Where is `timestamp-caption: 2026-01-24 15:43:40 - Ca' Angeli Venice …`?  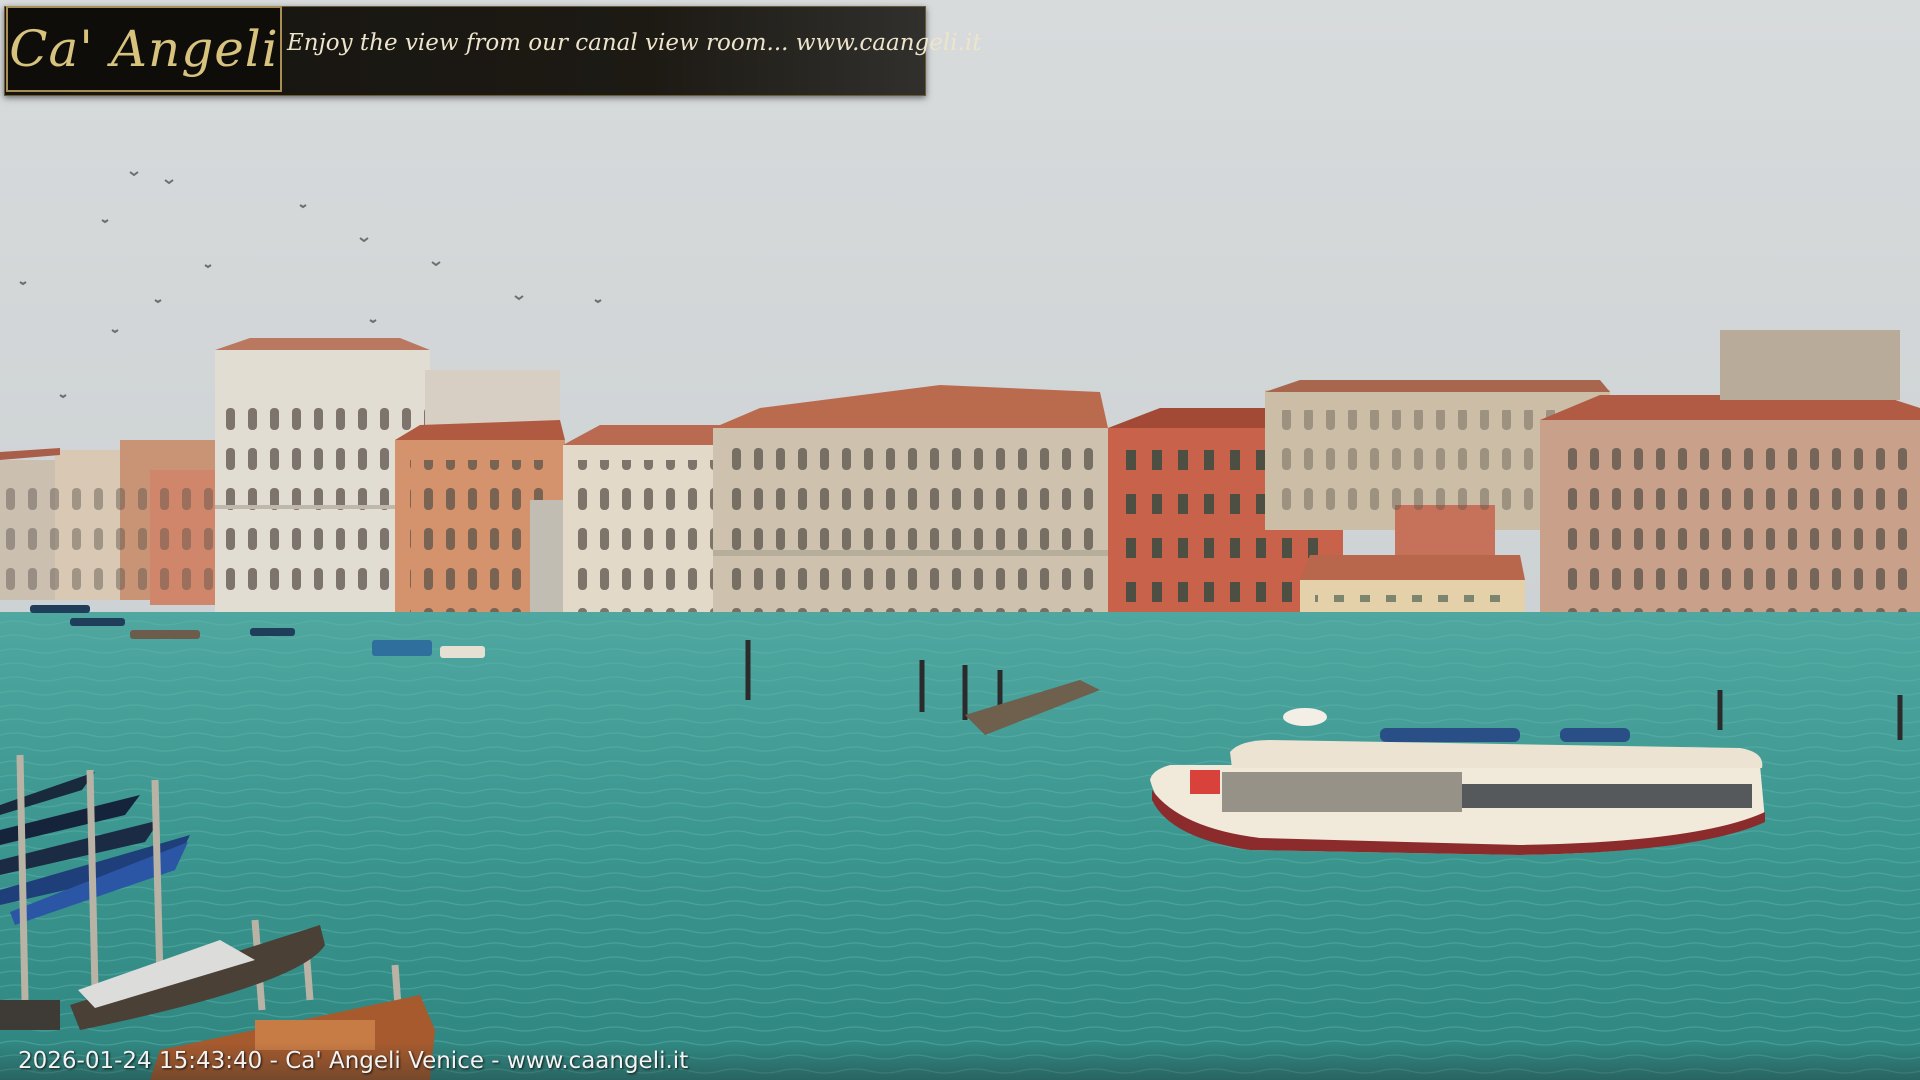 timestamp-caption: 2026-01-24 15:43:40 - Ca' Angeli Venice … is located at coordinates (353, 1061).